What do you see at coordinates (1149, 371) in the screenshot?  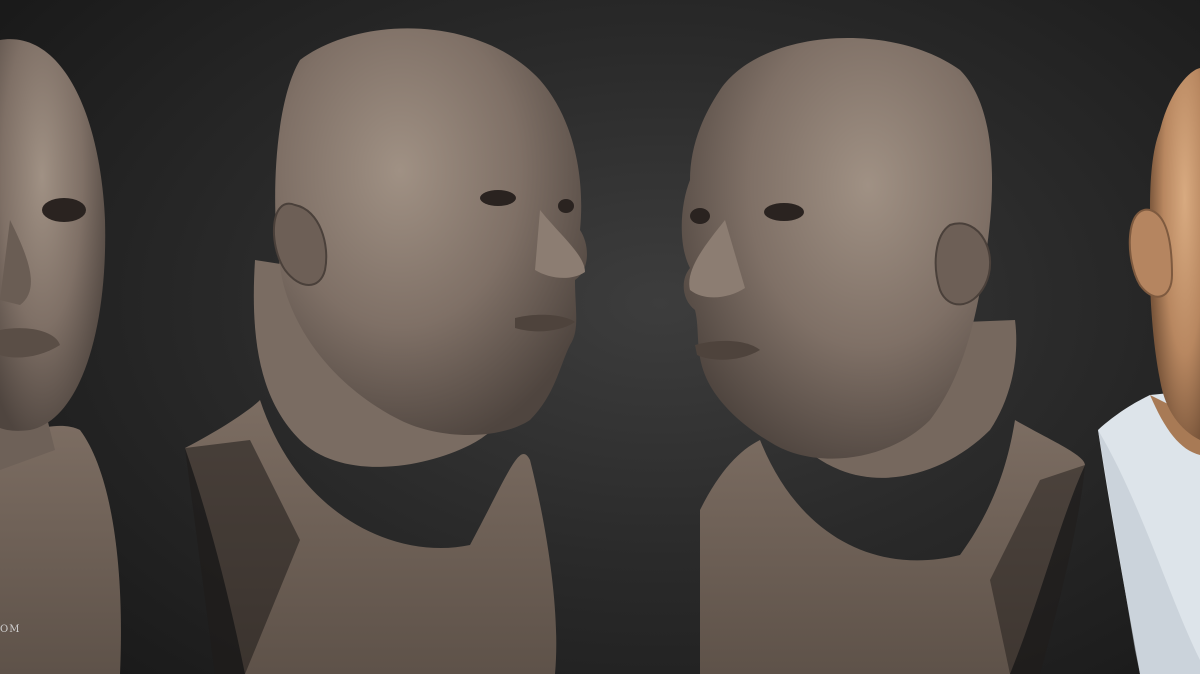 I see `bust-textured-right` at bounding box center [1149, 371].